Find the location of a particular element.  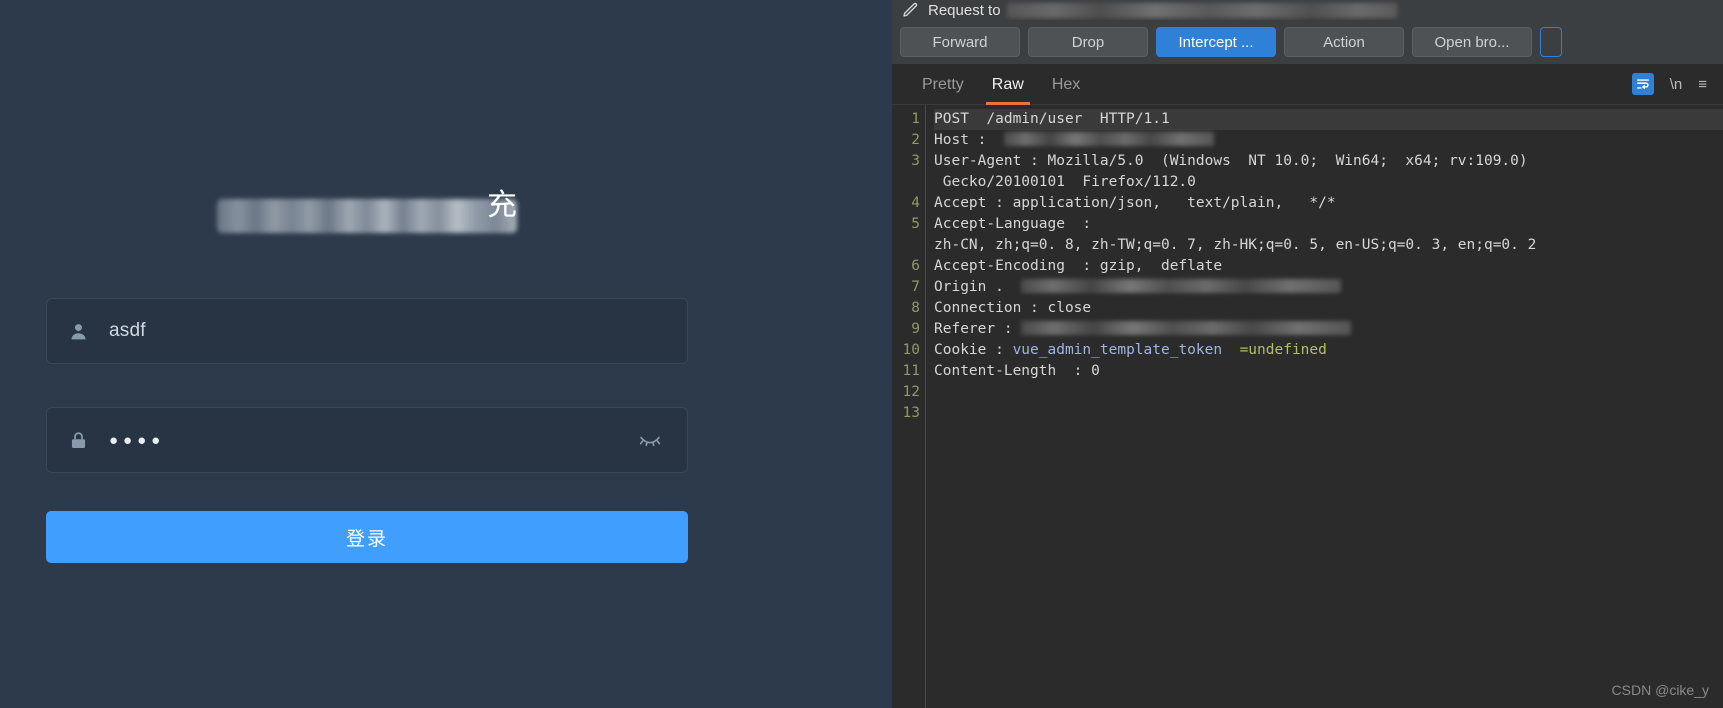

line-number: 6 is located at coordinates (915, 266).